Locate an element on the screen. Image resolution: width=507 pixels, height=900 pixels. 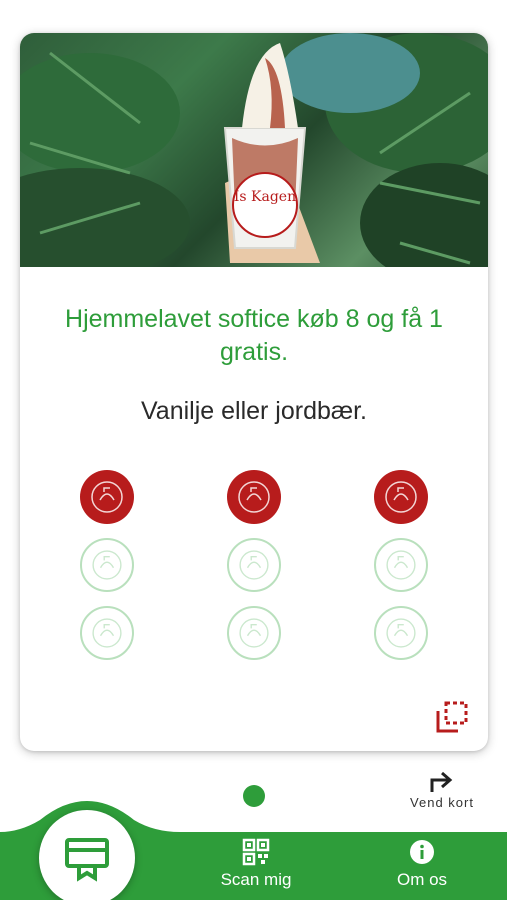
qr-code-icon is located at coordinates (256, 852).